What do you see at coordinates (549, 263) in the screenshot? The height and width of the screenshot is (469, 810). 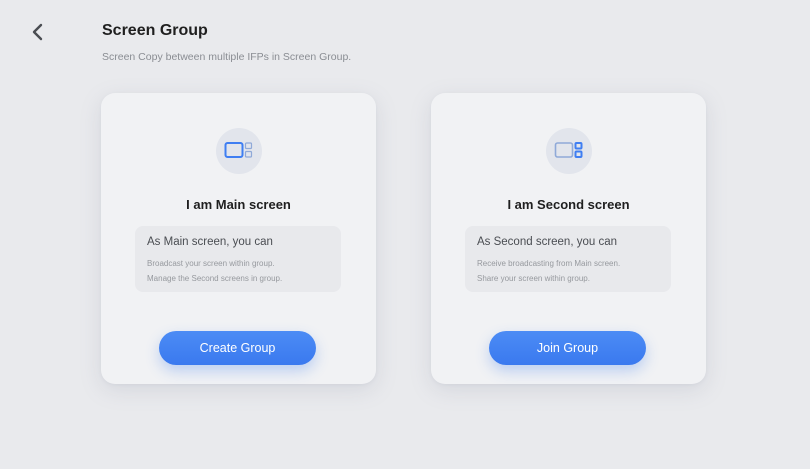 I see `second-screen-info-line: Receive broadcasting from Main screen.` at bounding box center [549, 263].